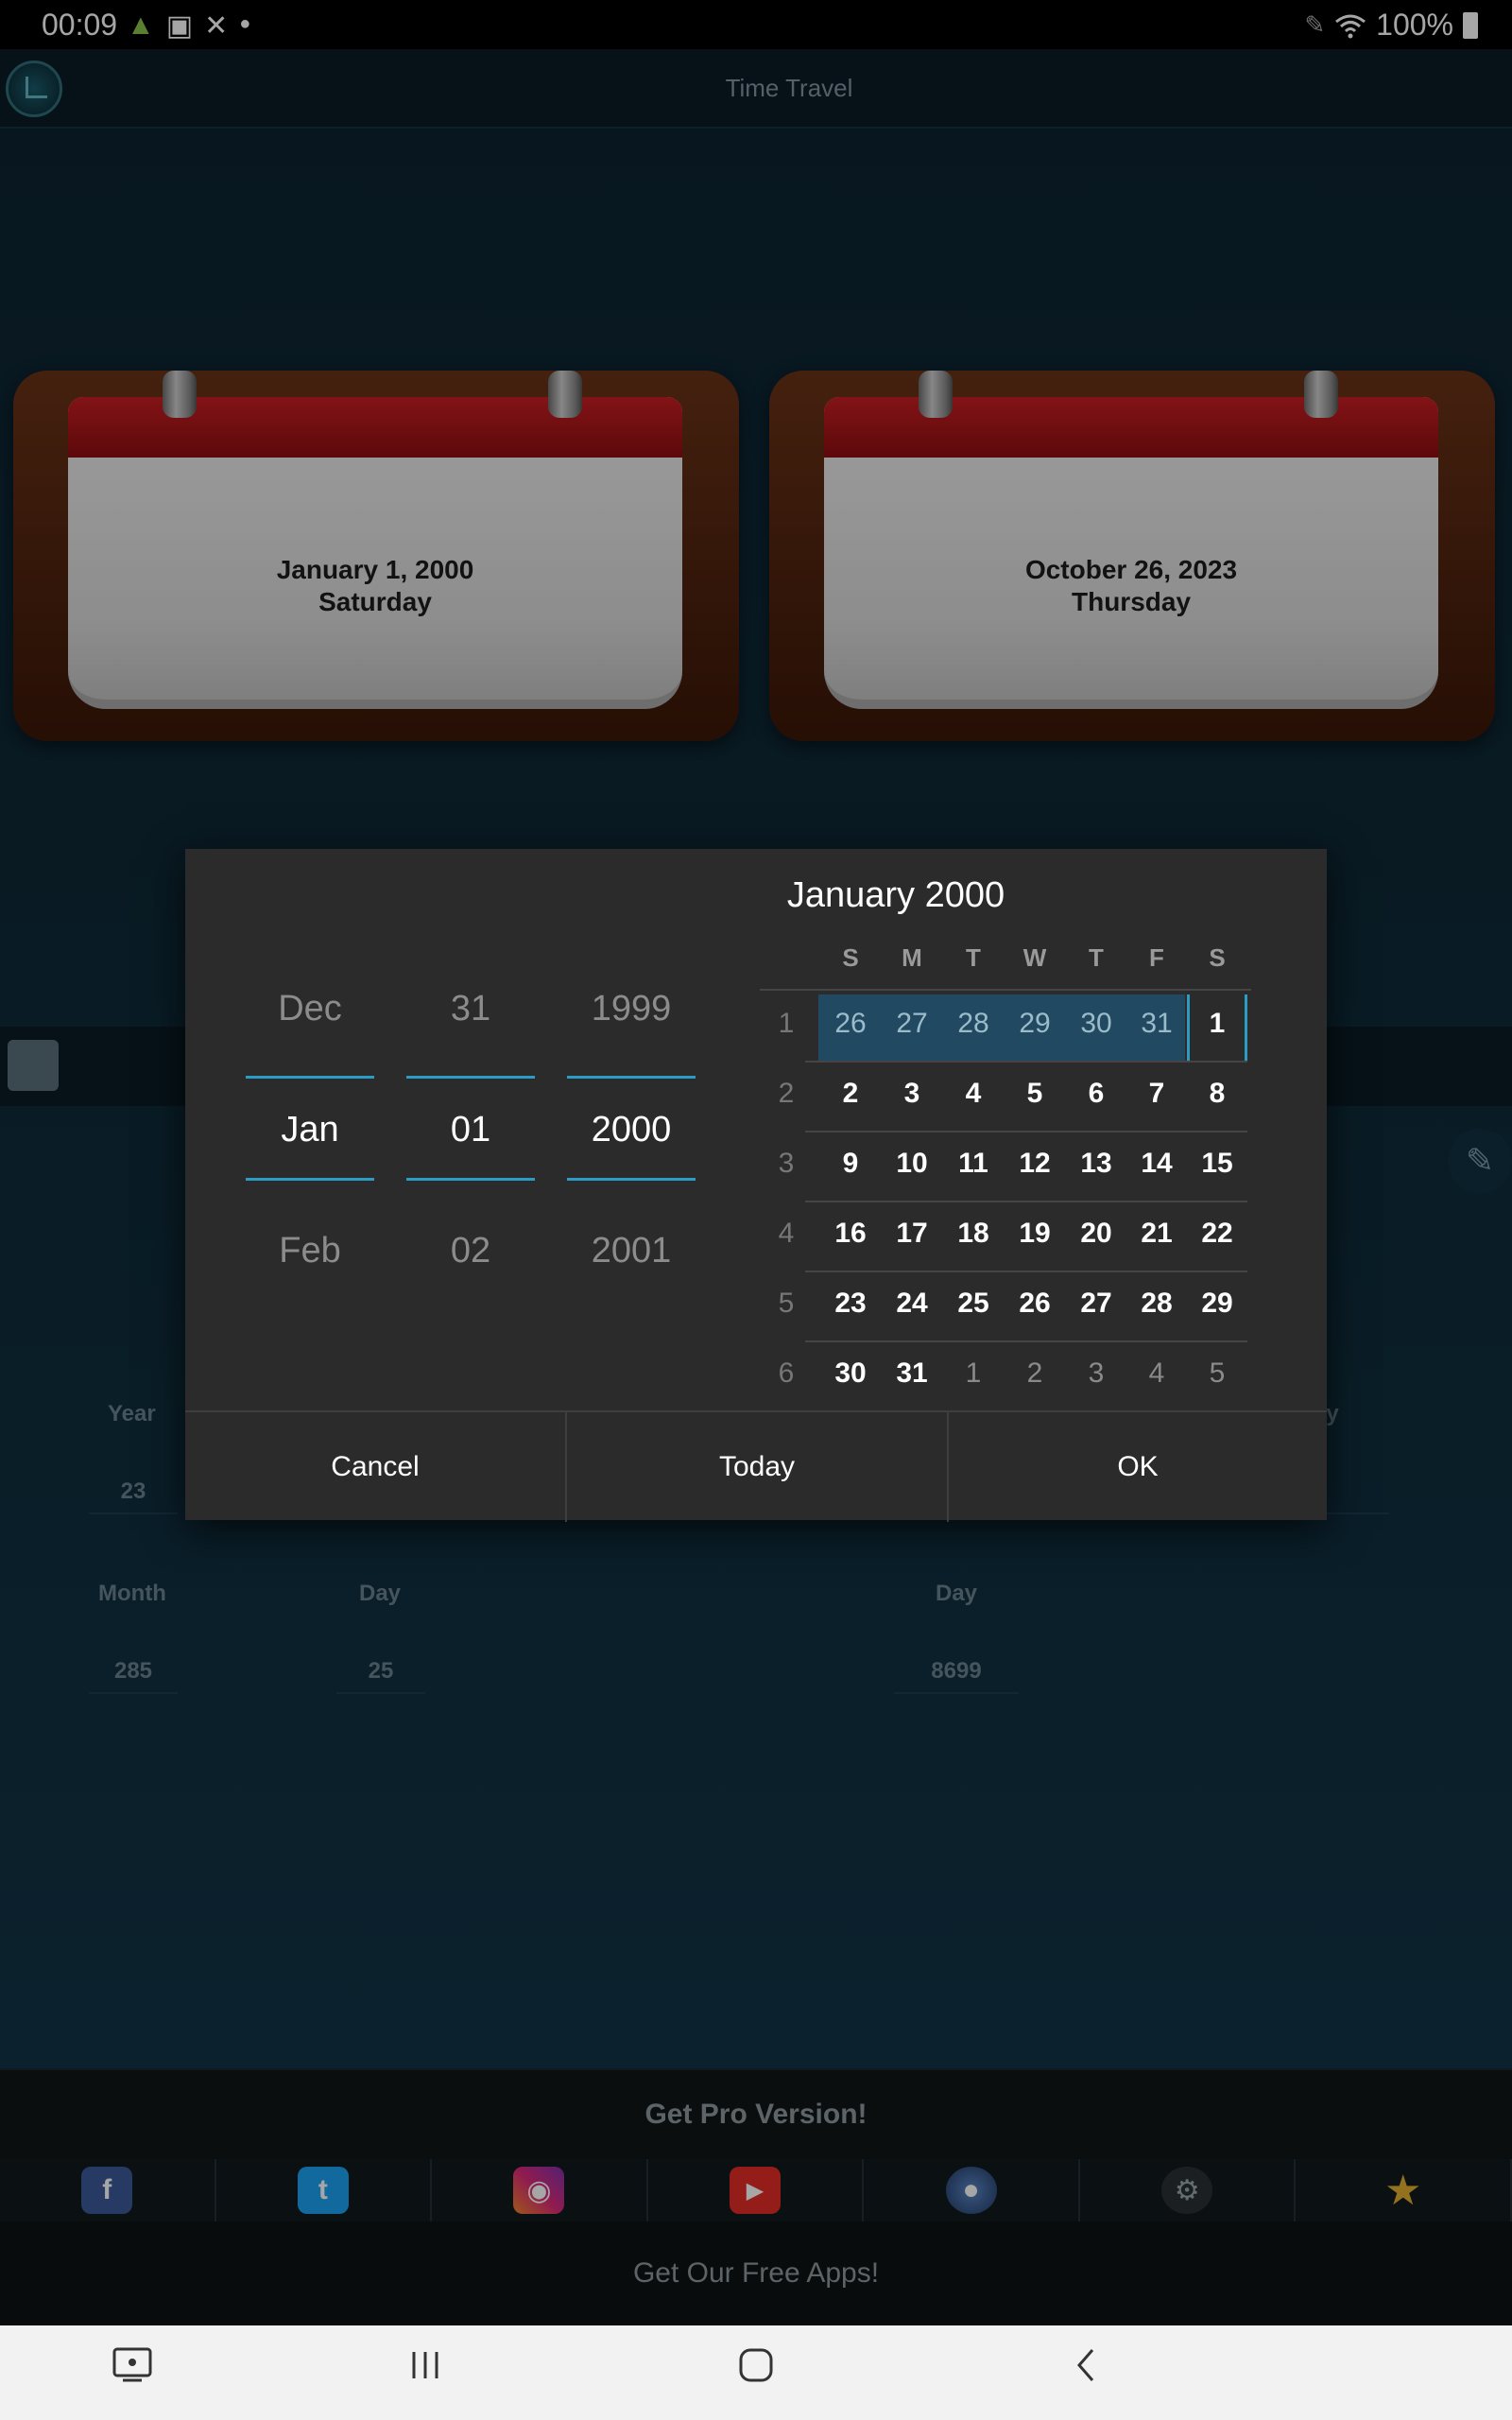 The image size is (1512, 2420). Describe the element at coordinates (786, 1093) in the screenshot. I see `week-number: 2` at that location.